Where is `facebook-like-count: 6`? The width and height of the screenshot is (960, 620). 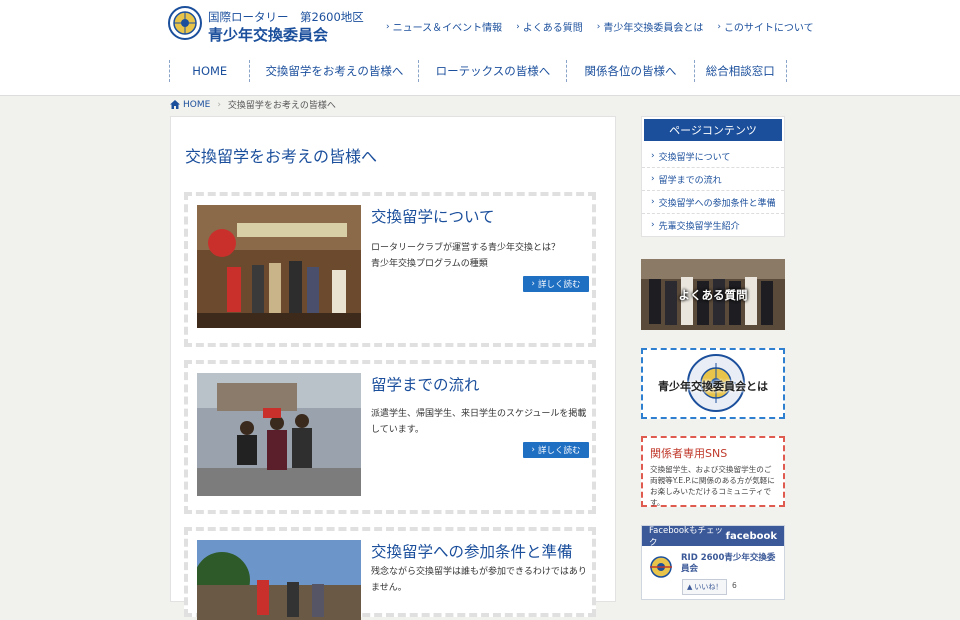 facebook-like-count: 6 is located at coordinates (734, 585).